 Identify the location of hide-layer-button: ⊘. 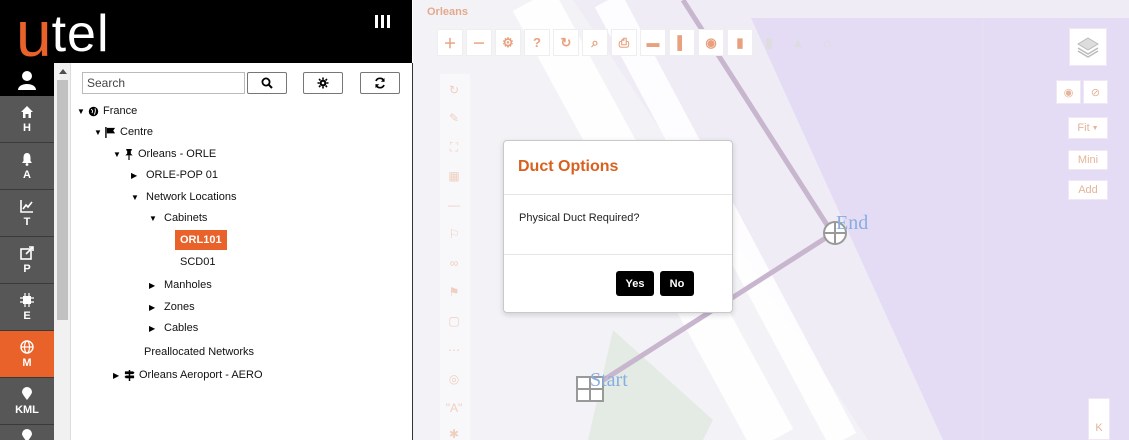
(1095, 92).